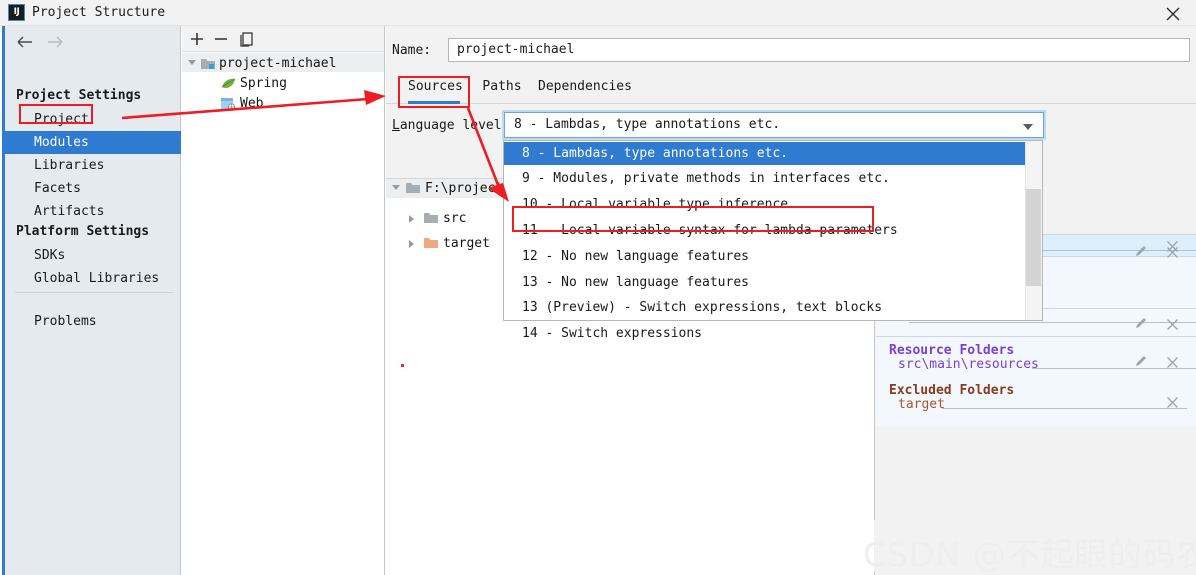 This screenshot has height=575, width=1196. What do you see at coordinates (93, 142) in the screenshot?
I see `sidebar-item-modules: Modules` at bounding box center [93, 142].